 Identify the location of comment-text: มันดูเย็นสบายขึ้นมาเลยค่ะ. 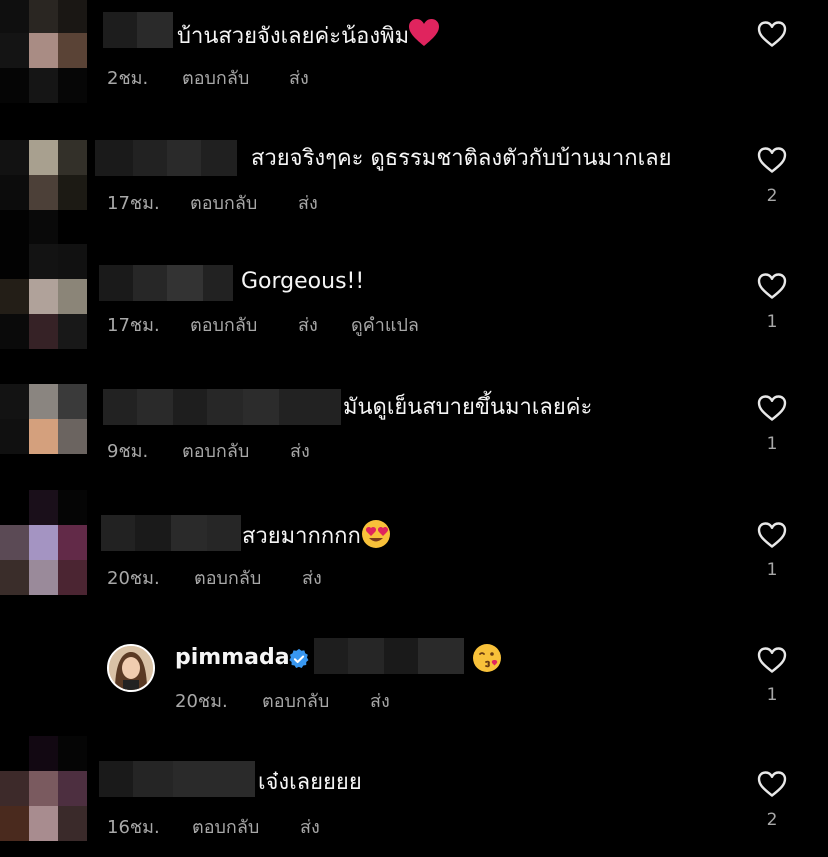
(467, 408).